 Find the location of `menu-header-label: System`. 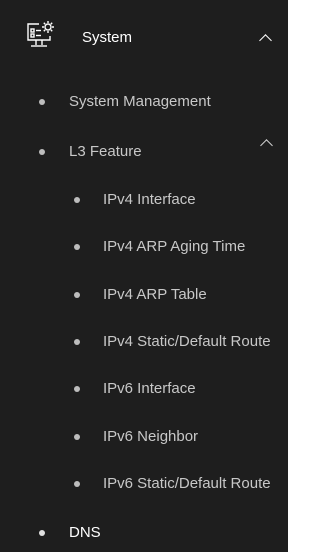

menu-header-label: System is located at coordinates (107, 37).